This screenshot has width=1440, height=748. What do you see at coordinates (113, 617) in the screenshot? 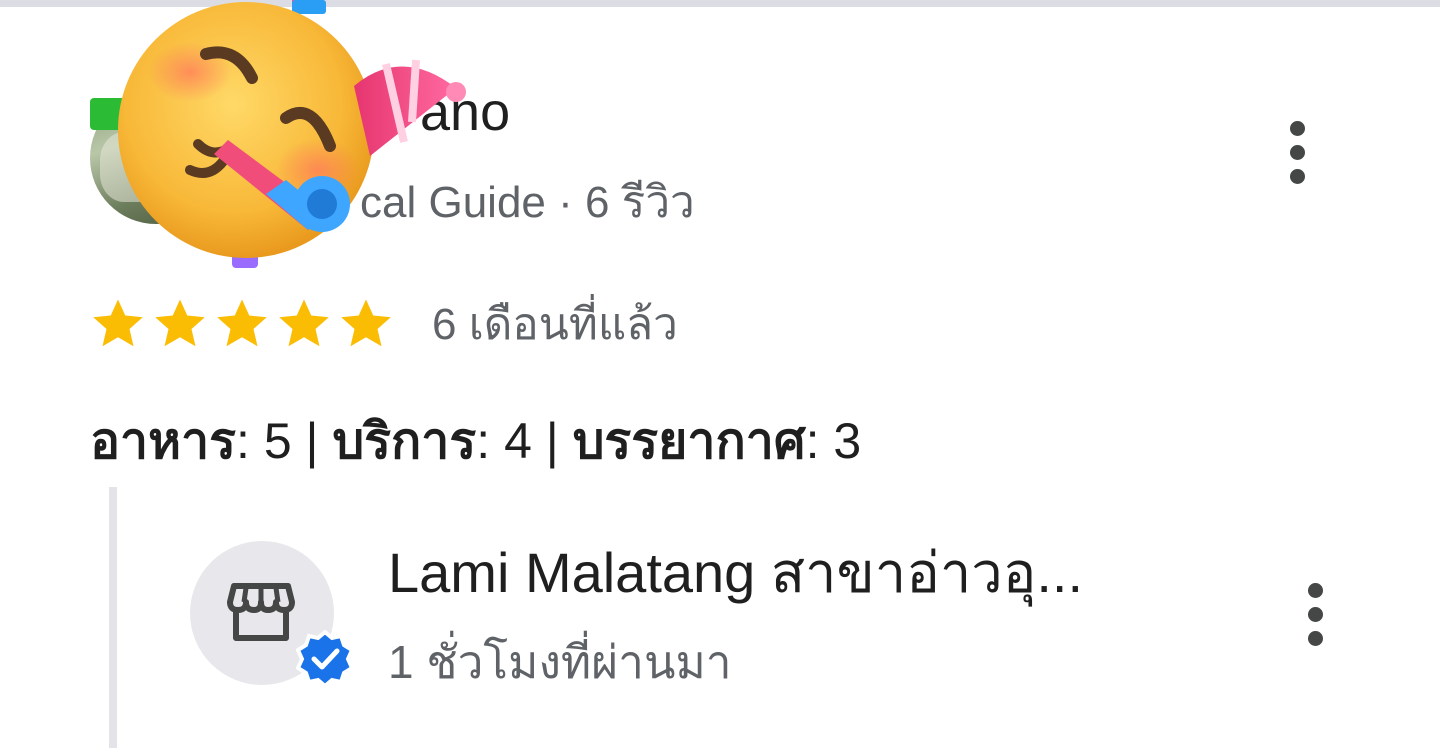
I see `owner-reply-border` at bounding box center [113, 617].